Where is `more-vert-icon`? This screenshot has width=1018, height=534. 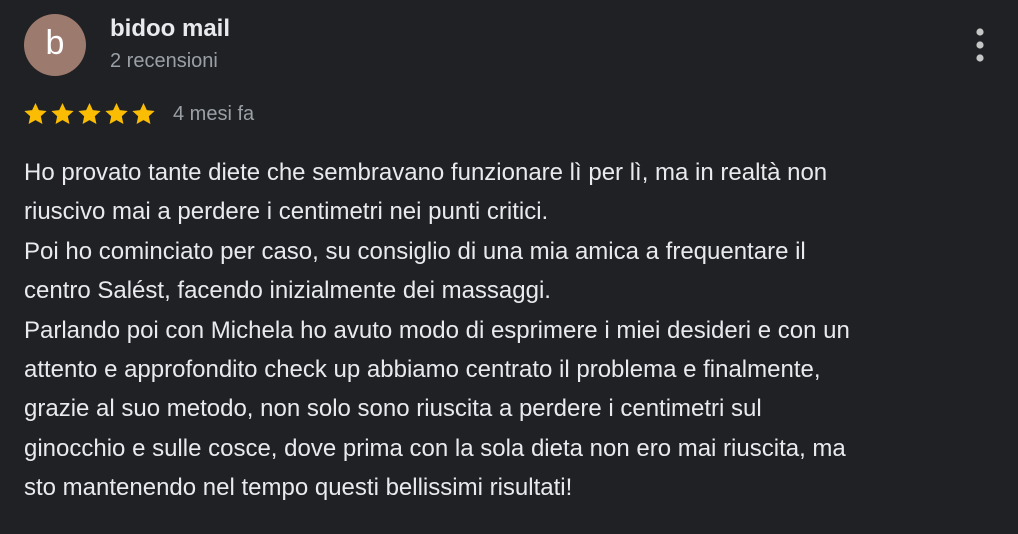
more-vert-icon is located at coordinates (980, 45).